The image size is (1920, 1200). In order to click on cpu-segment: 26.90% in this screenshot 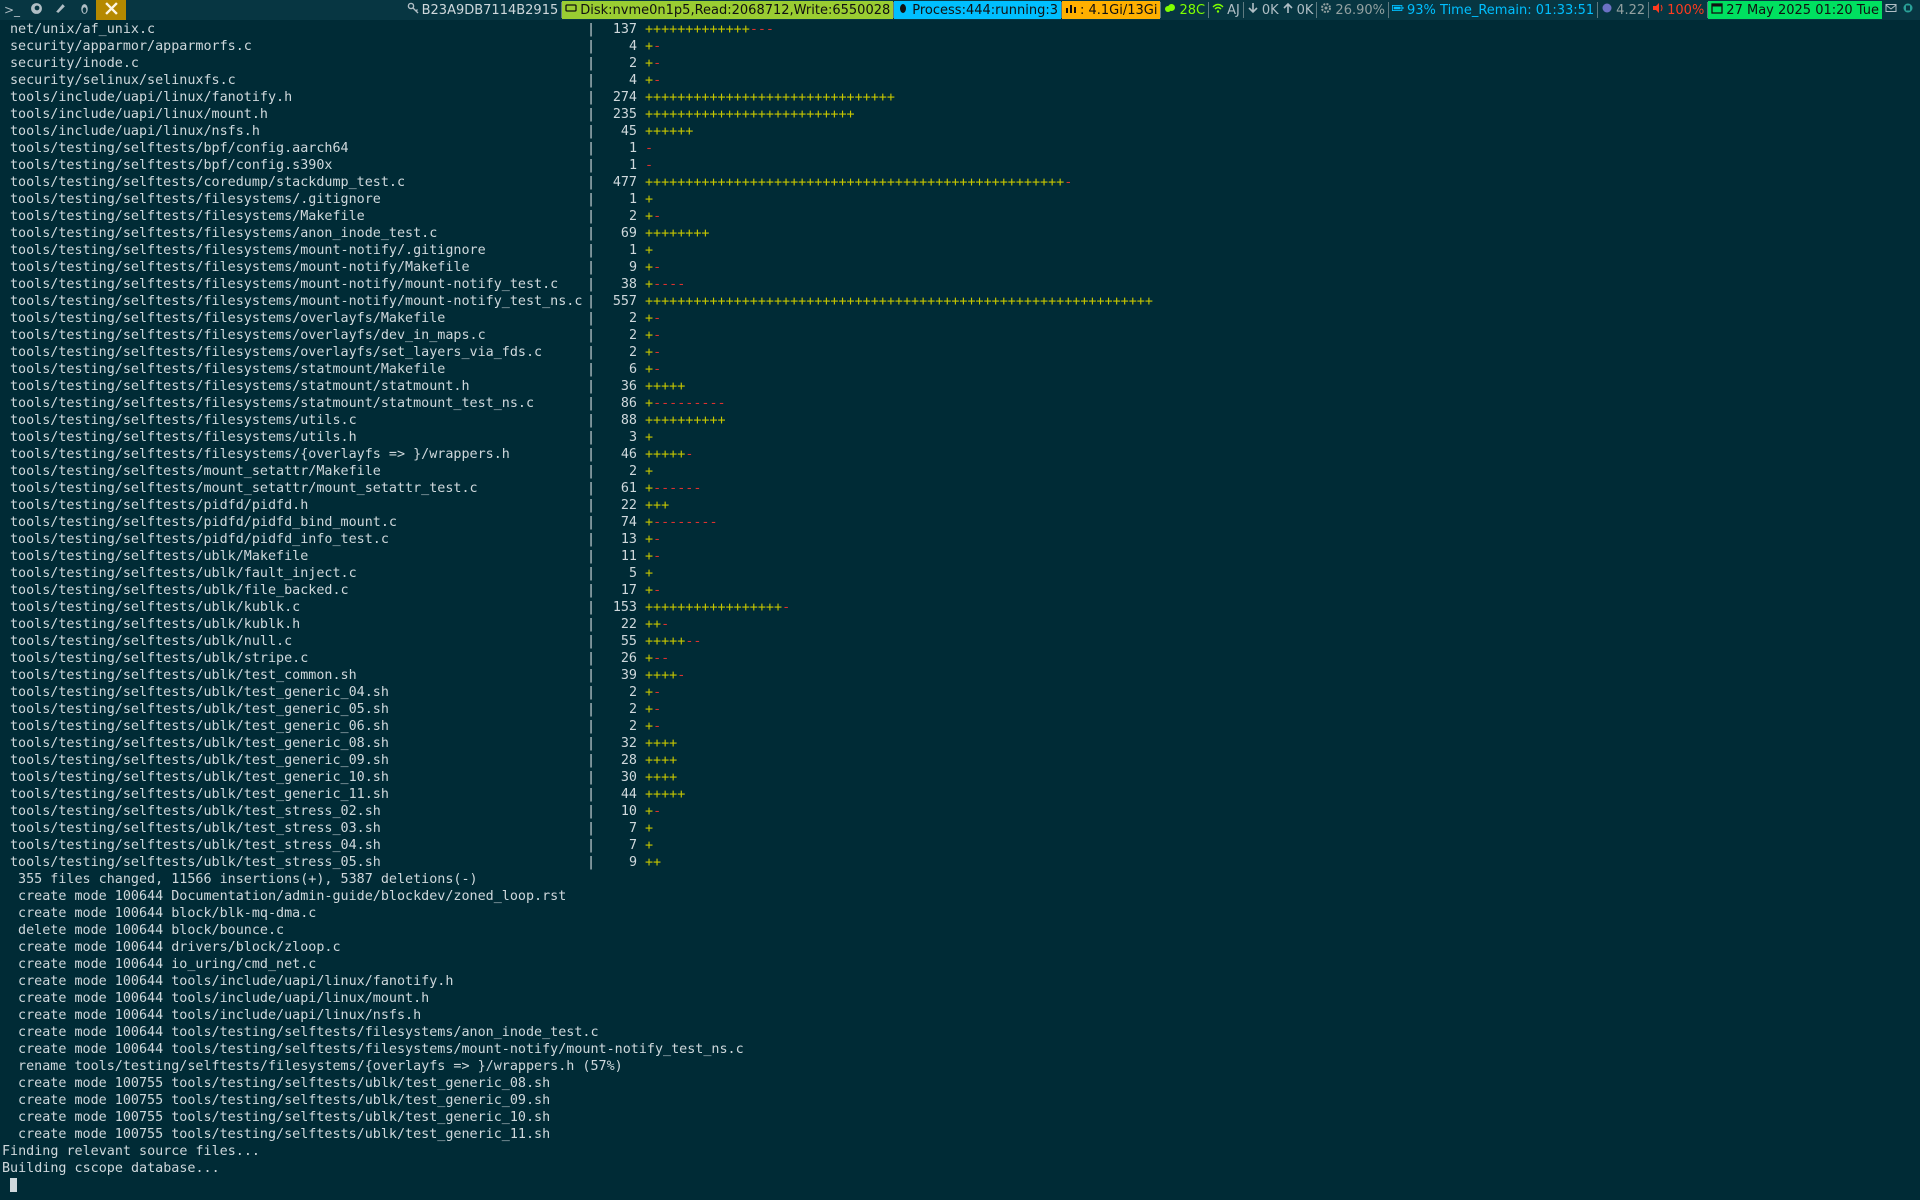, I will do `click(1352, 10)`.